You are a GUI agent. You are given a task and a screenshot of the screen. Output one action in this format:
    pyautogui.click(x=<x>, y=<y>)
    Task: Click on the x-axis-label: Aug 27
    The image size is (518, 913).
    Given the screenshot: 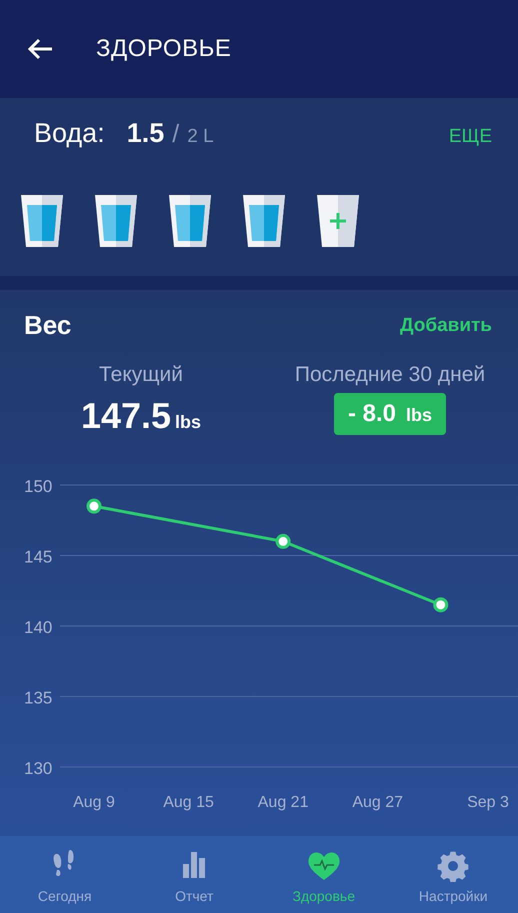 What is the action you would take?
    pyautogui.click(x=378, y=802)
    